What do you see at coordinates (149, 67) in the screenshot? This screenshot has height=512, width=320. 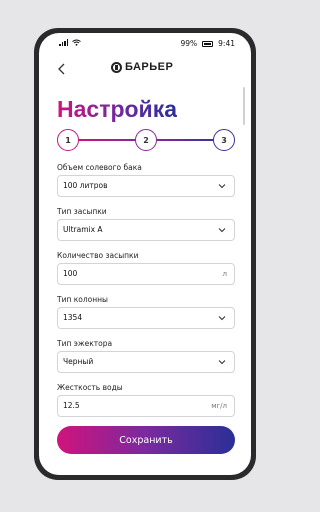 I see `logo-text: БАРЬЕР` at bounding box center [149, 67].